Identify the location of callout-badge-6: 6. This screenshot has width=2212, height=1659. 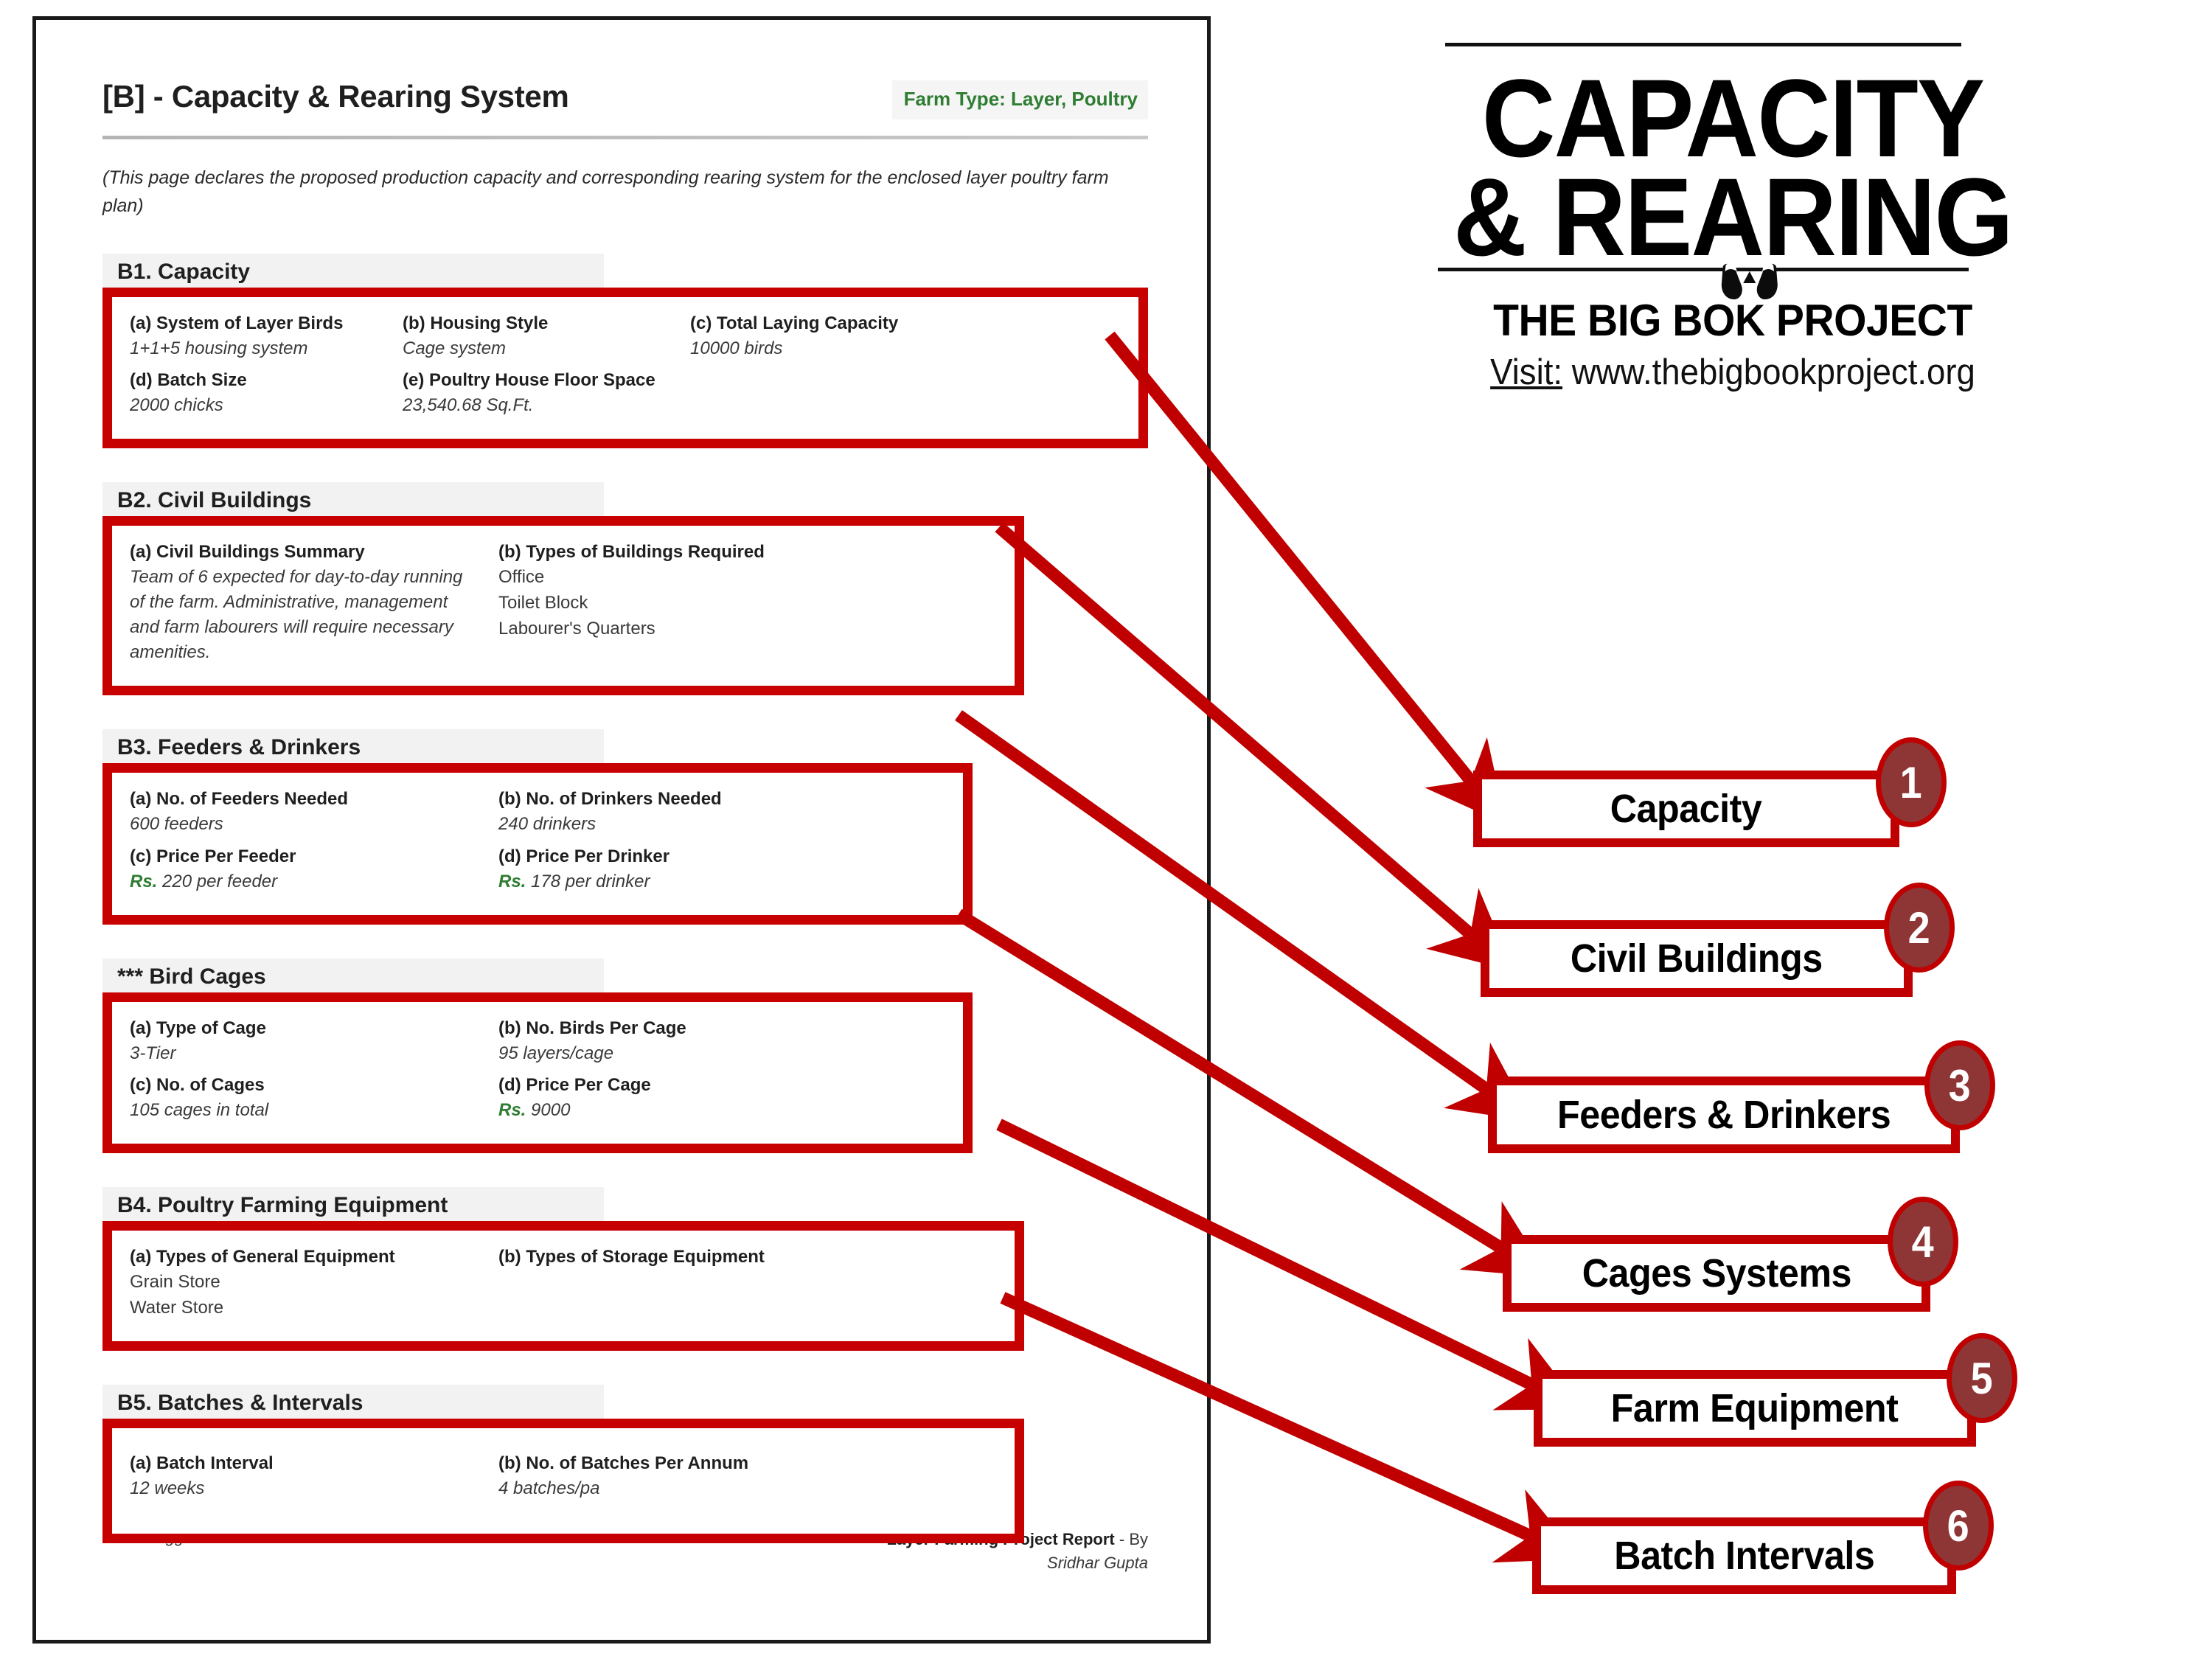
(1958, 1526).